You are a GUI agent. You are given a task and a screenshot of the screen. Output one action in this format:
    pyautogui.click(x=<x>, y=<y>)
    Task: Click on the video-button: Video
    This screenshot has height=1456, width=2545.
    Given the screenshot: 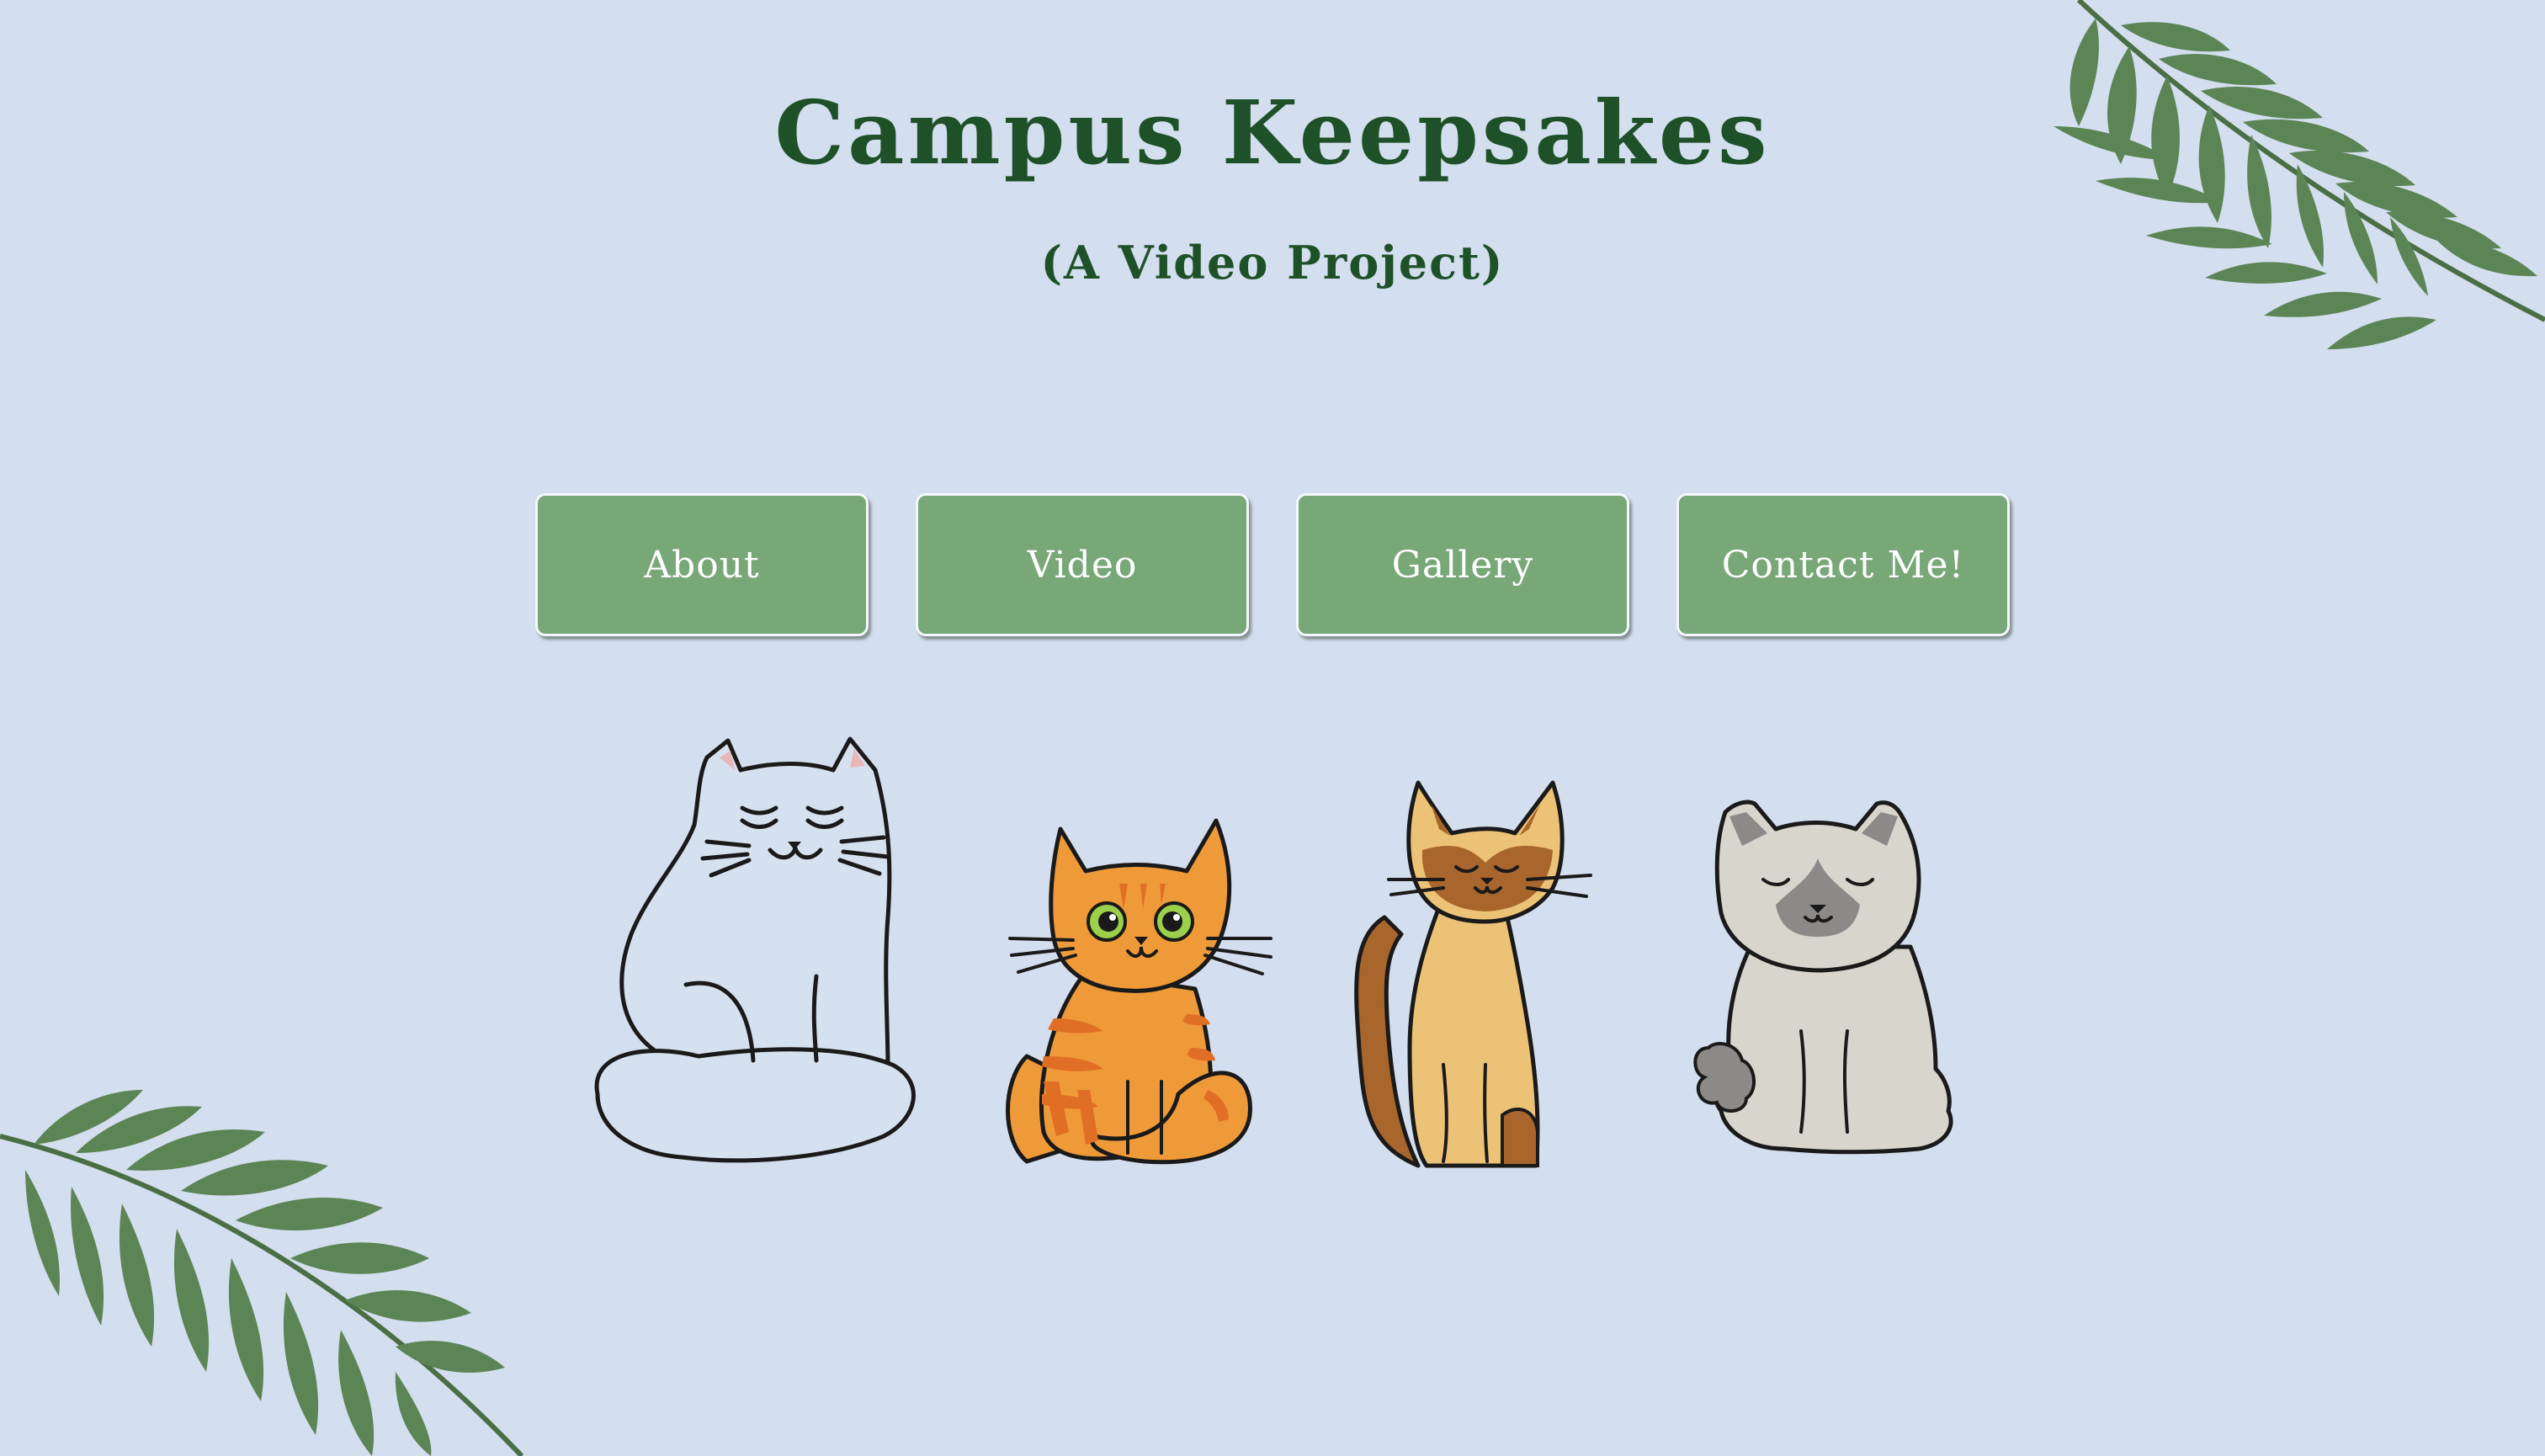 What is the action you would take?
    pyautogui.click(x=1082, y=564)
    